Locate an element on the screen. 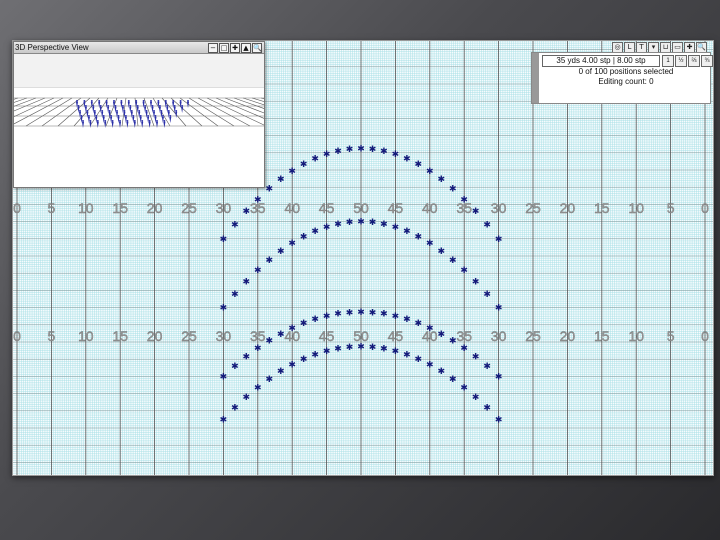 Image resolution: width=720 pixels, height=540 pixels. perspective-titlebar: 3D Perspective View − □ ✚ ▲ 🔍 is located at coordinates (139, 48).